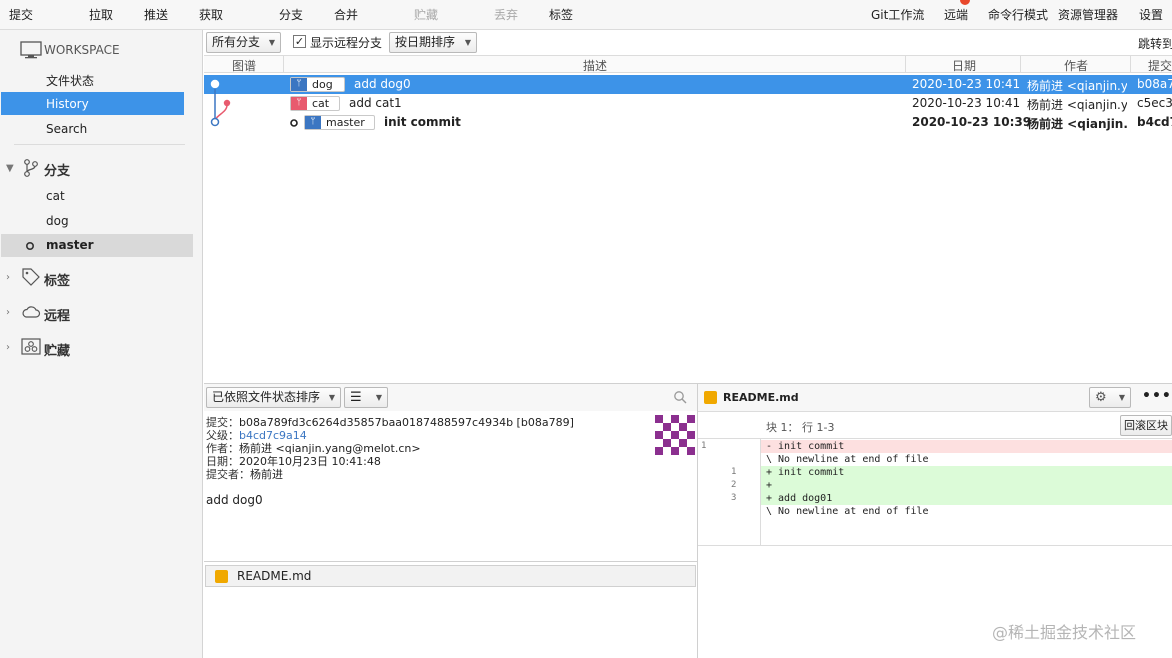 The width and height of the screenshot is (1172, 658). What do you see at coordinates (1101, 397) in the screenshot?
I see `gear-icon: ⚙` at bounding box center [1101, 397].